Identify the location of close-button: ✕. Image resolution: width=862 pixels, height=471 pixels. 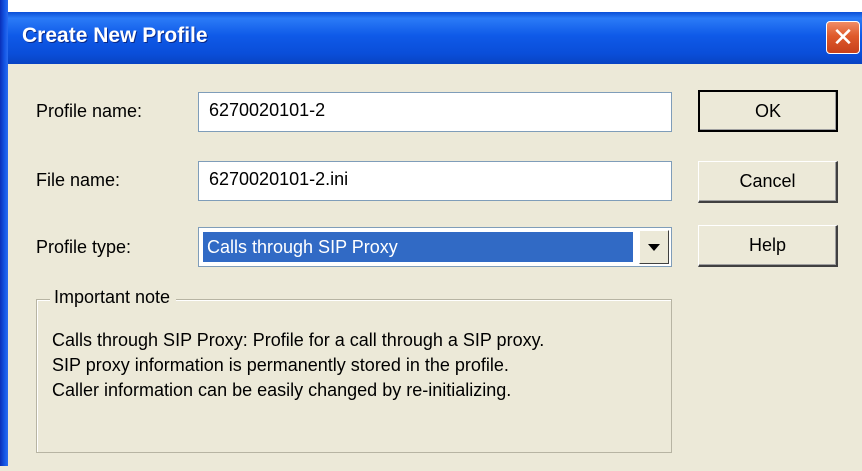
(843, 37).